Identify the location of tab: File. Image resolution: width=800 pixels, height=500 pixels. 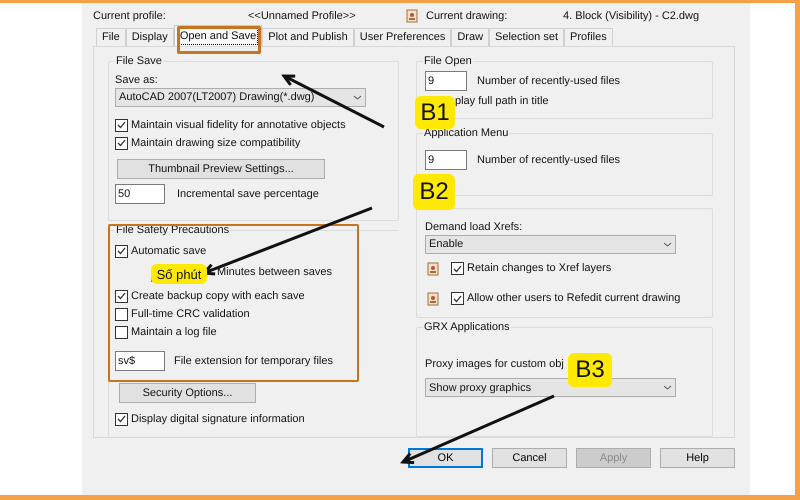
(111, 37).